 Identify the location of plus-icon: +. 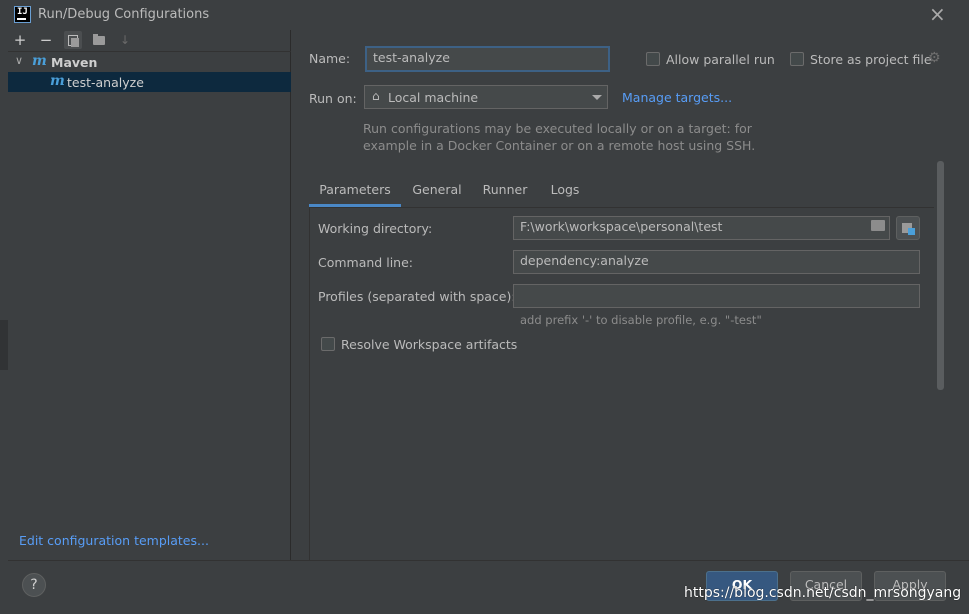
(20, 40).